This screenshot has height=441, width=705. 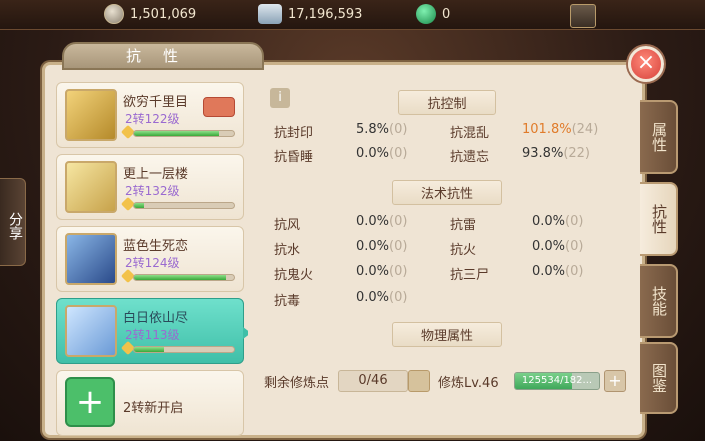 What do you see at coordinates (468, 383) in the screenshot?
I see `training-level: 修炼Lv.46` at bounding box center [468, 383].